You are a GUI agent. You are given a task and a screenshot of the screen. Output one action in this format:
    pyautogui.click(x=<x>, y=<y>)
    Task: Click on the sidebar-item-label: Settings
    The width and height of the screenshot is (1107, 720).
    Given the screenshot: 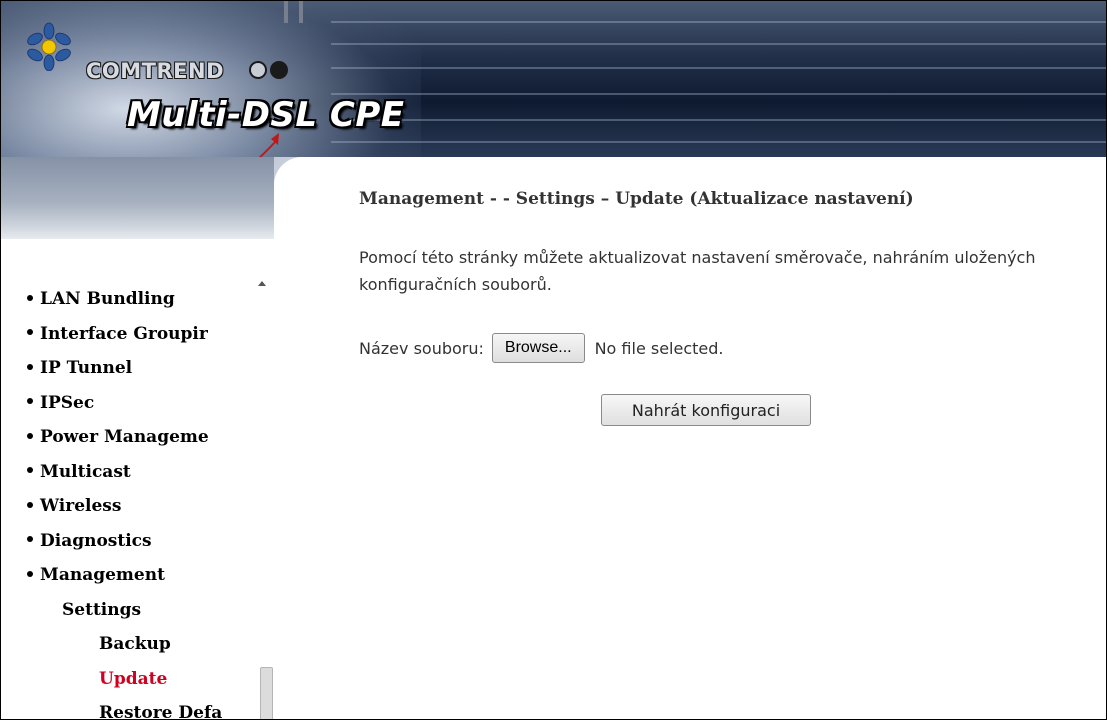 What is the action you would take?
    pyautogui.click(x=102, y=609)
    